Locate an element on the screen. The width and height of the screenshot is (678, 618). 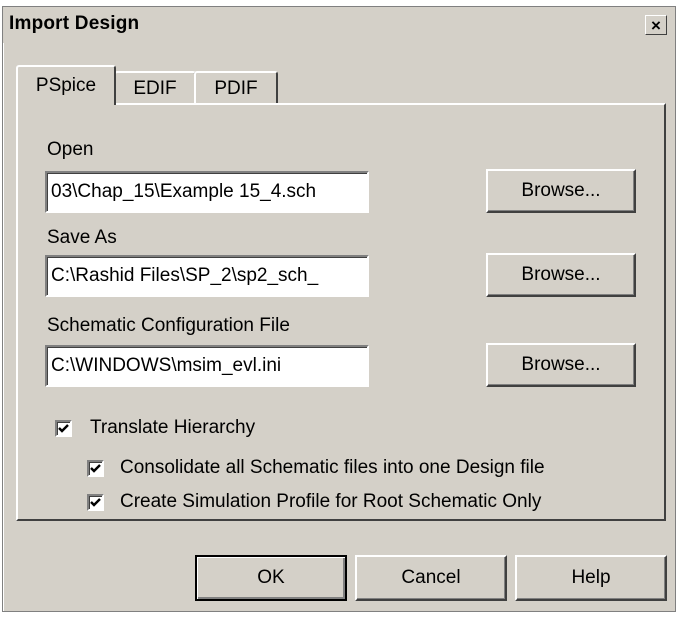
translate-hierarchy-checkbox is located at coordinates (63, 428).